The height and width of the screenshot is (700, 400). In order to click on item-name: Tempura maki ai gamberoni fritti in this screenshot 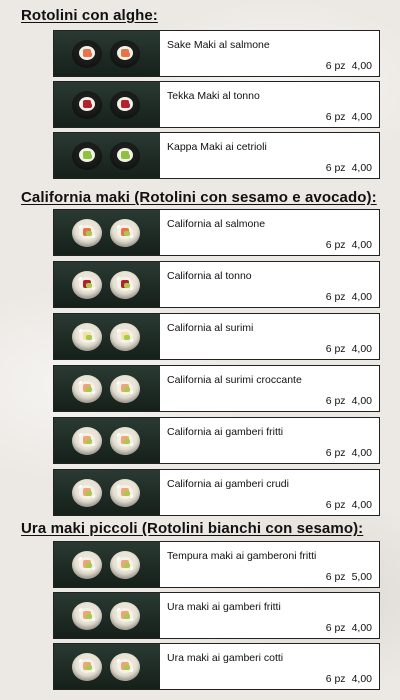, I will do `click(242, 556)`.